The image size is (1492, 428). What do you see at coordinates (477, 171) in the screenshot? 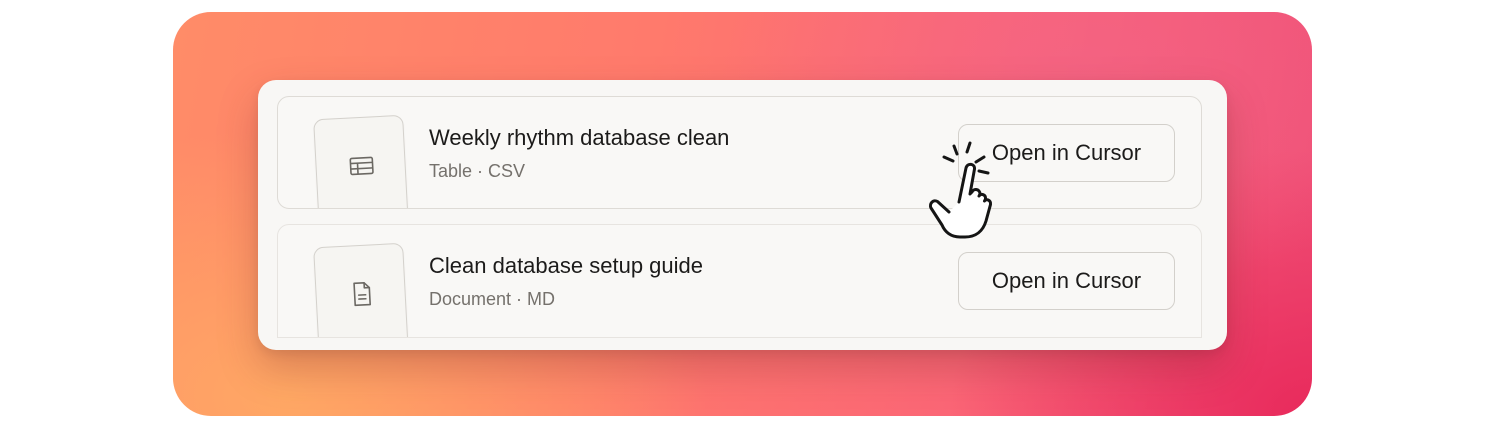
I see `file-meta: Table · CSV` at bounding box center [477, 171].